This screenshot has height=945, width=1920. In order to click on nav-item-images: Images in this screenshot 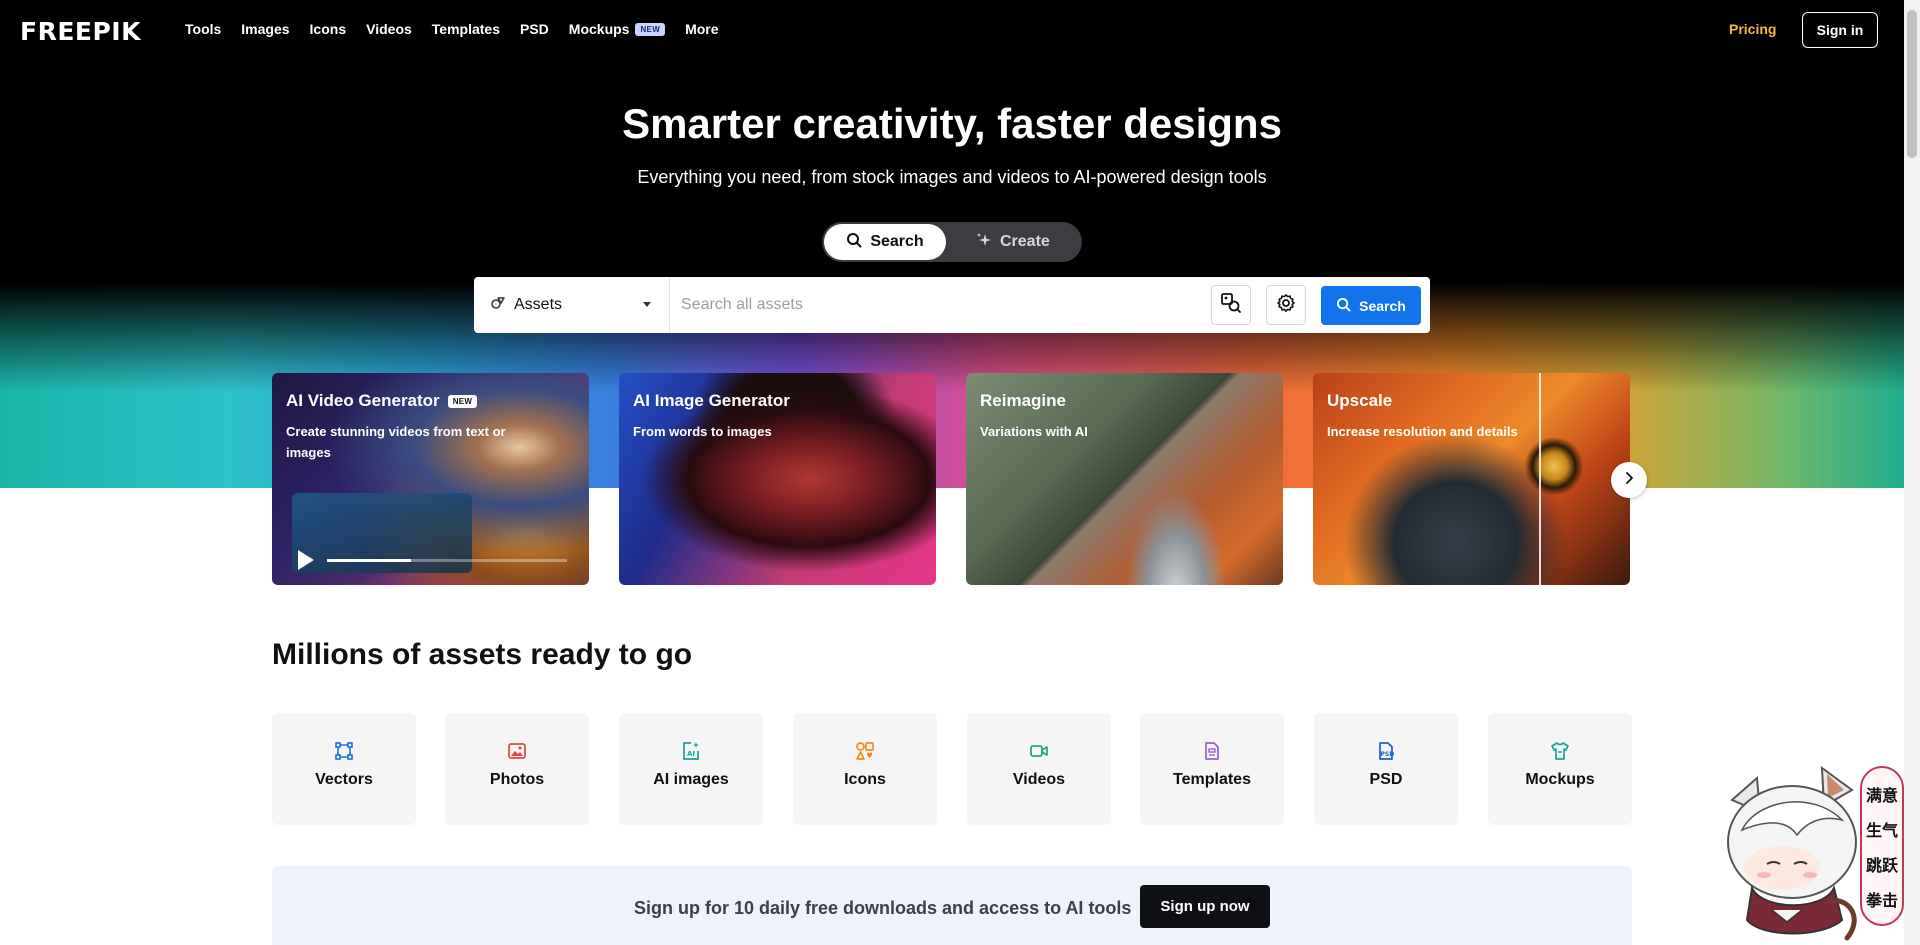, I will do `click(265, 29)`.